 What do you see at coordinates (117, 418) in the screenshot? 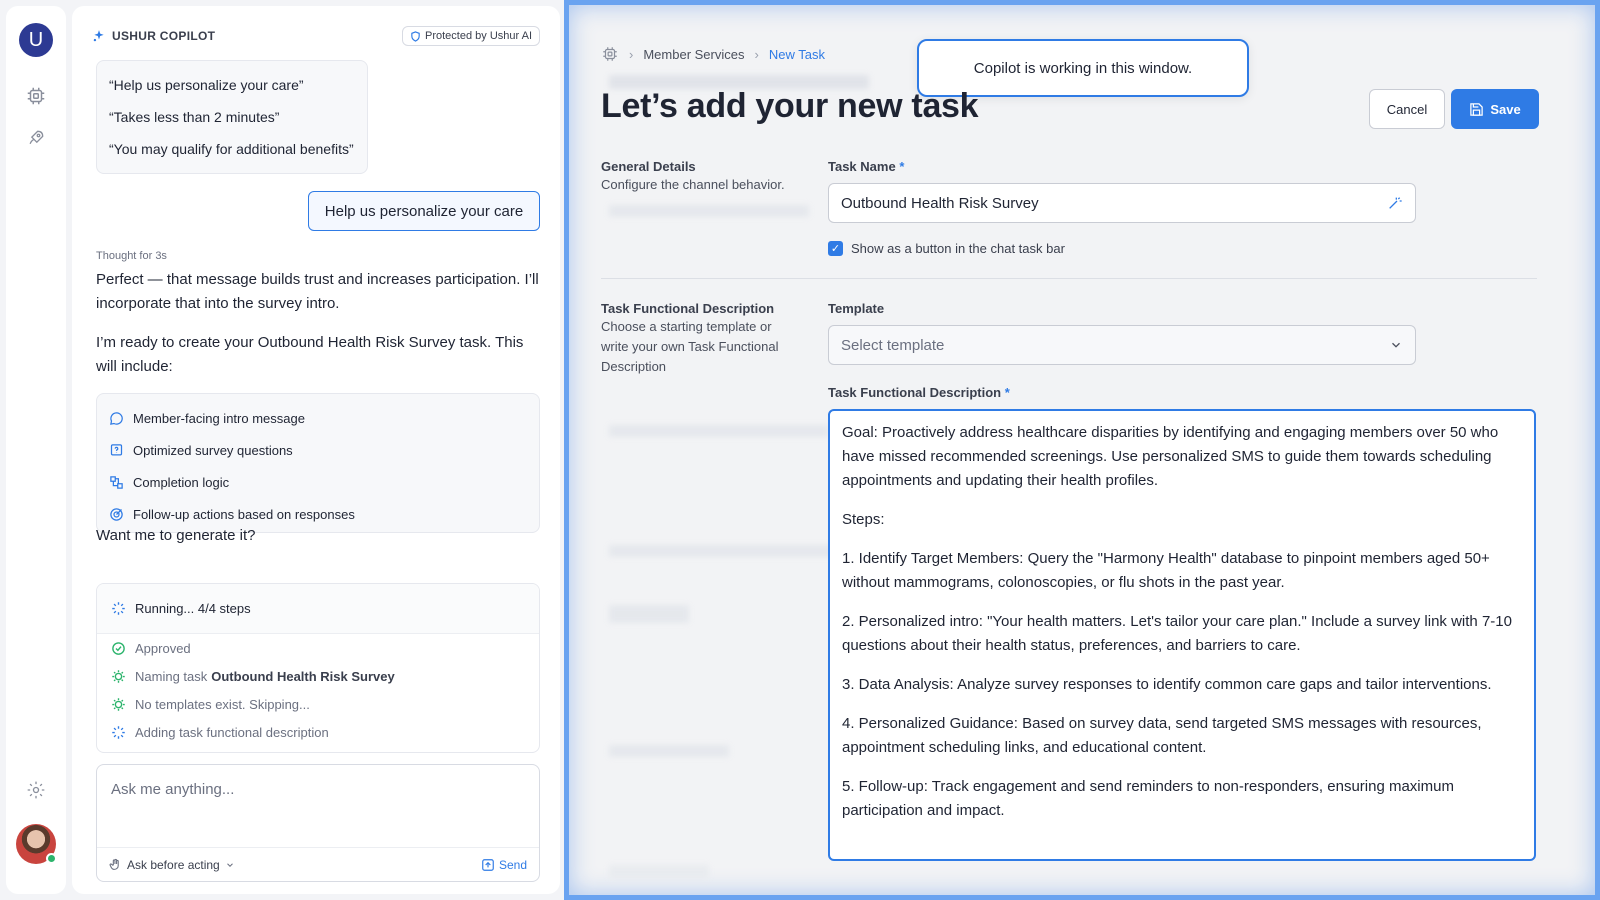
I see `chat-bubble-icon` at bounding box center [117, 418].